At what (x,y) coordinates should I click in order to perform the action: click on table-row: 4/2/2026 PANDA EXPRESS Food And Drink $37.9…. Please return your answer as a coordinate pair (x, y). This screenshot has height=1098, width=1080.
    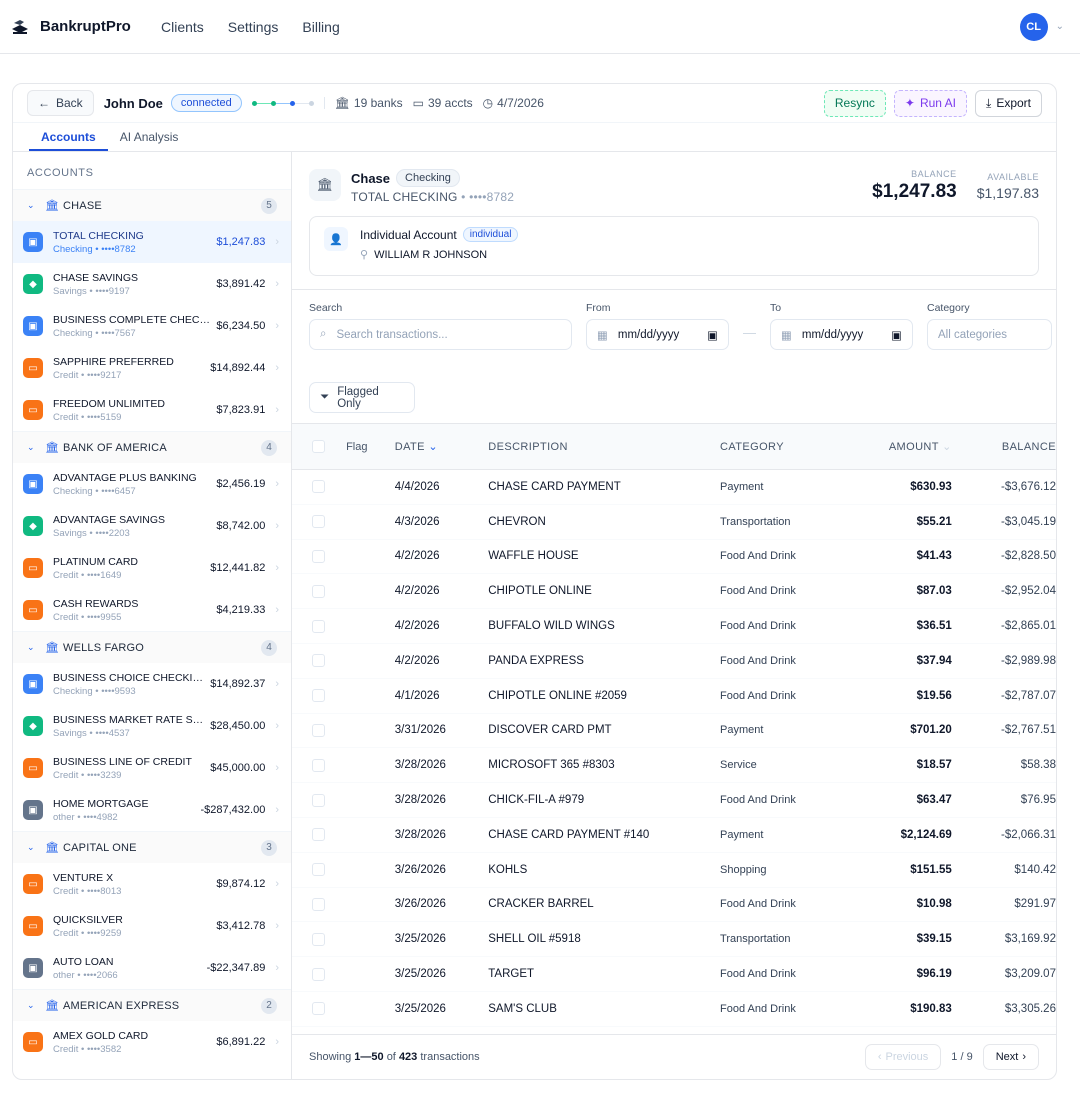
    Looking at the image, I should click on (674, 661).